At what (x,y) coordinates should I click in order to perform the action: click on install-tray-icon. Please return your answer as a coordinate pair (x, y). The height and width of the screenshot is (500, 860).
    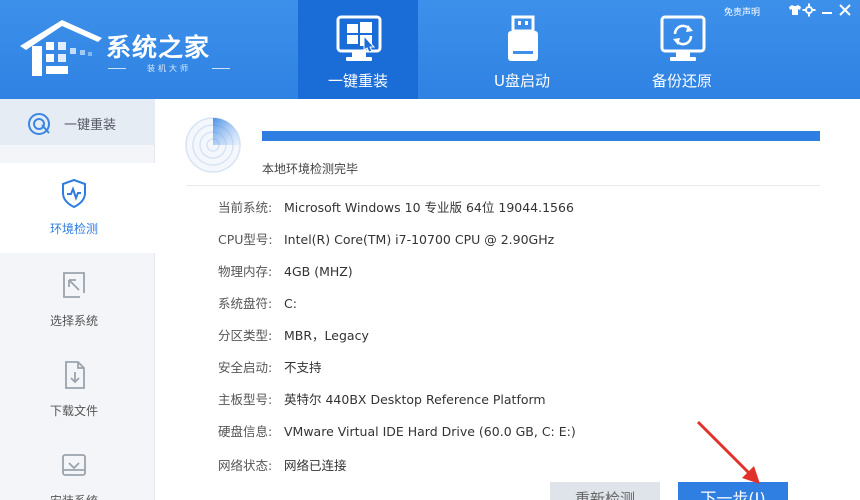
    Looking at the image, I should click on (74, 465).